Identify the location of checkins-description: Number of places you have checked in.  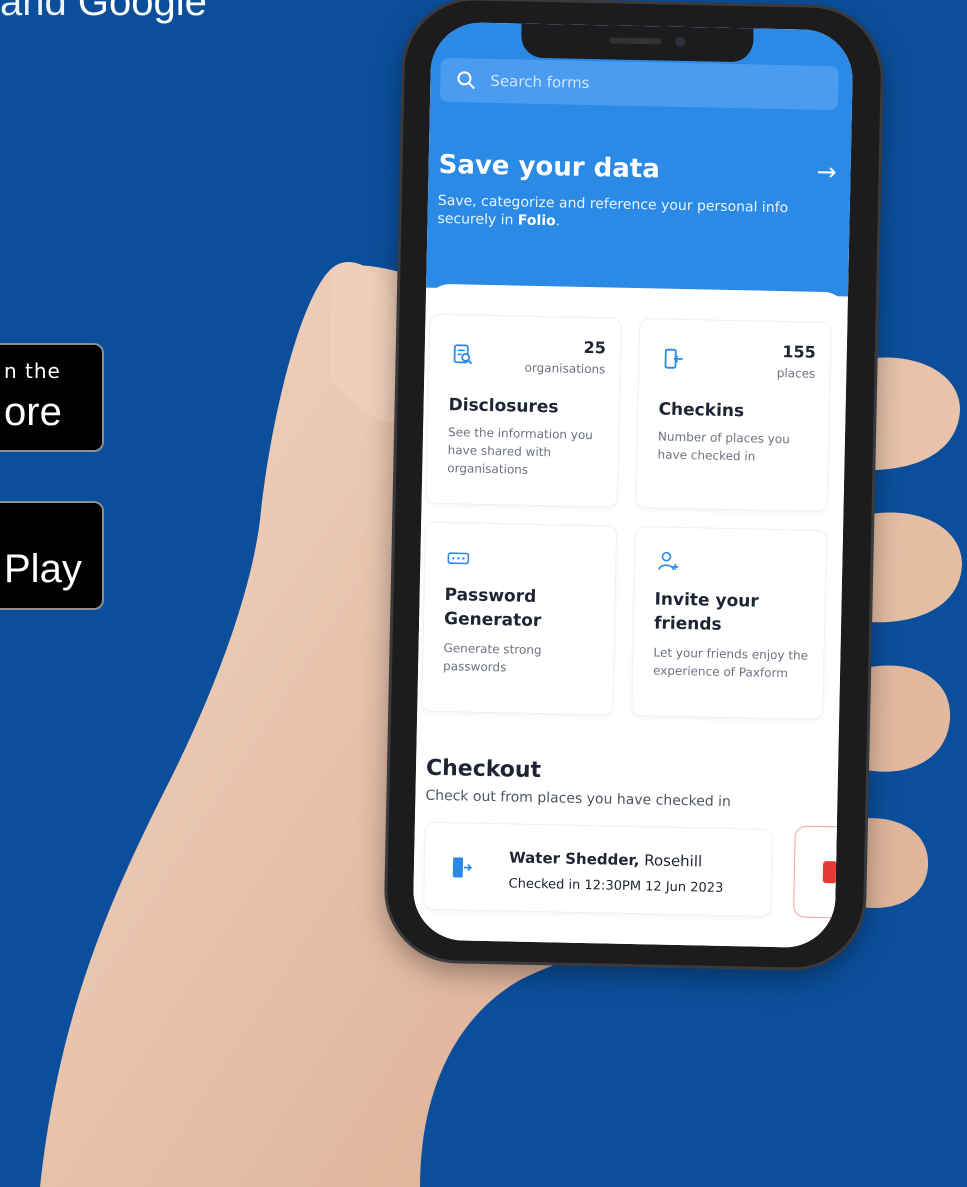
(723, 446).